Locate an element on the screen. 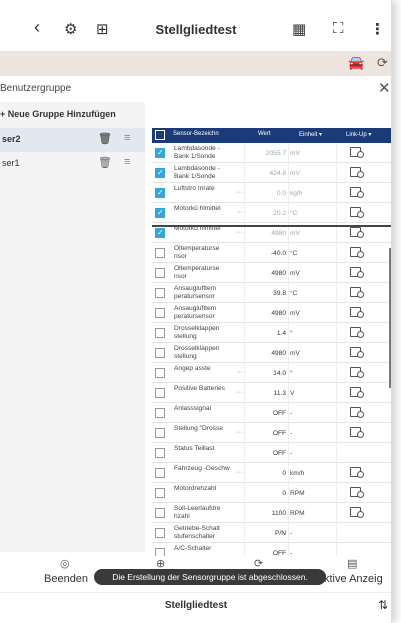  table-row: Motordrehzahl 0 RPM is located at coordinates (271, 493).